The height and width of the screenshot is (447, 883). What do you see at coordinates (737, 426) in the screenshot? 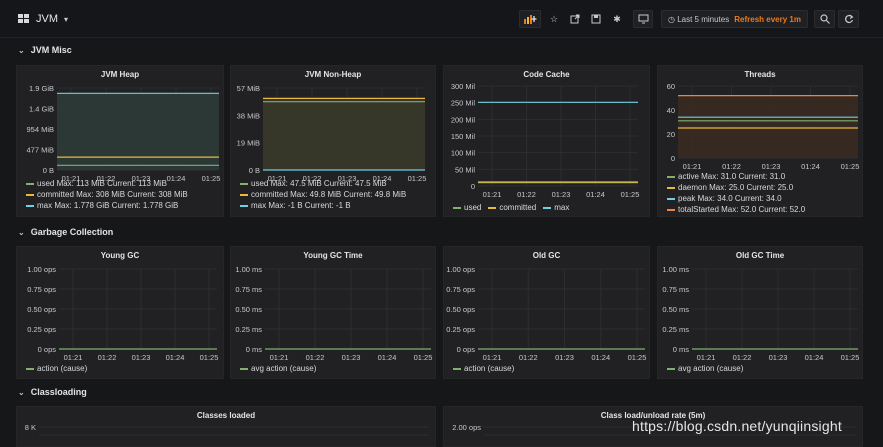
I see `watermark-text: https://blog.csdn.net/yunqiinsight` at bounding box center [737, 426].